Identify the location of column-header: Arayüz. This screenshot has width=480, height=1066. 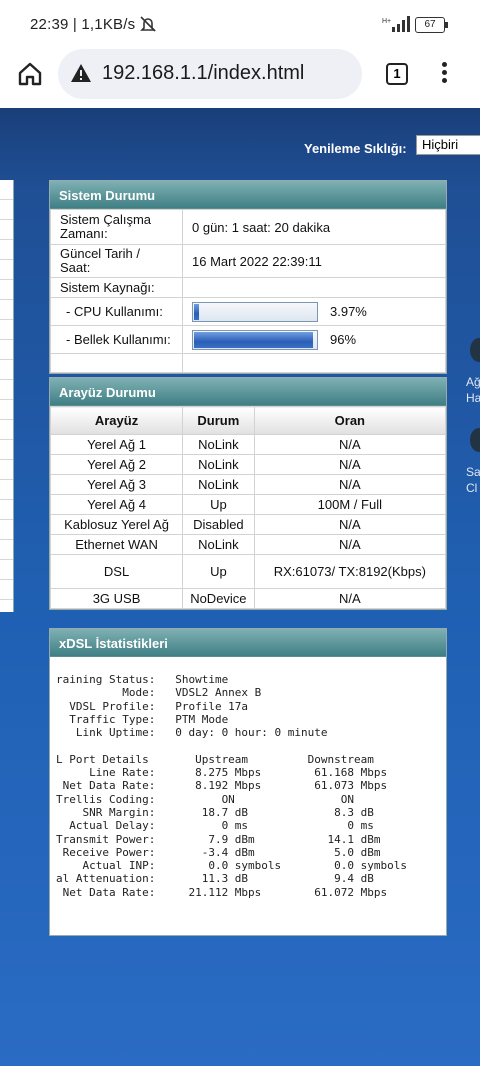
(116, 420).